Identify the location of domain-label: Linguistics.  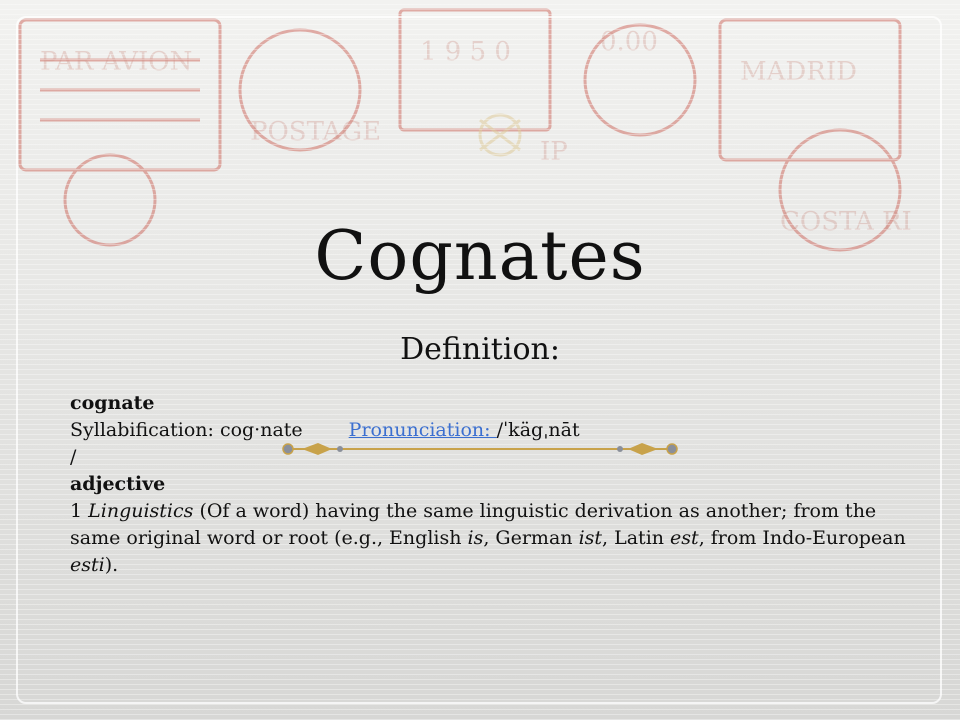
(141, 511).